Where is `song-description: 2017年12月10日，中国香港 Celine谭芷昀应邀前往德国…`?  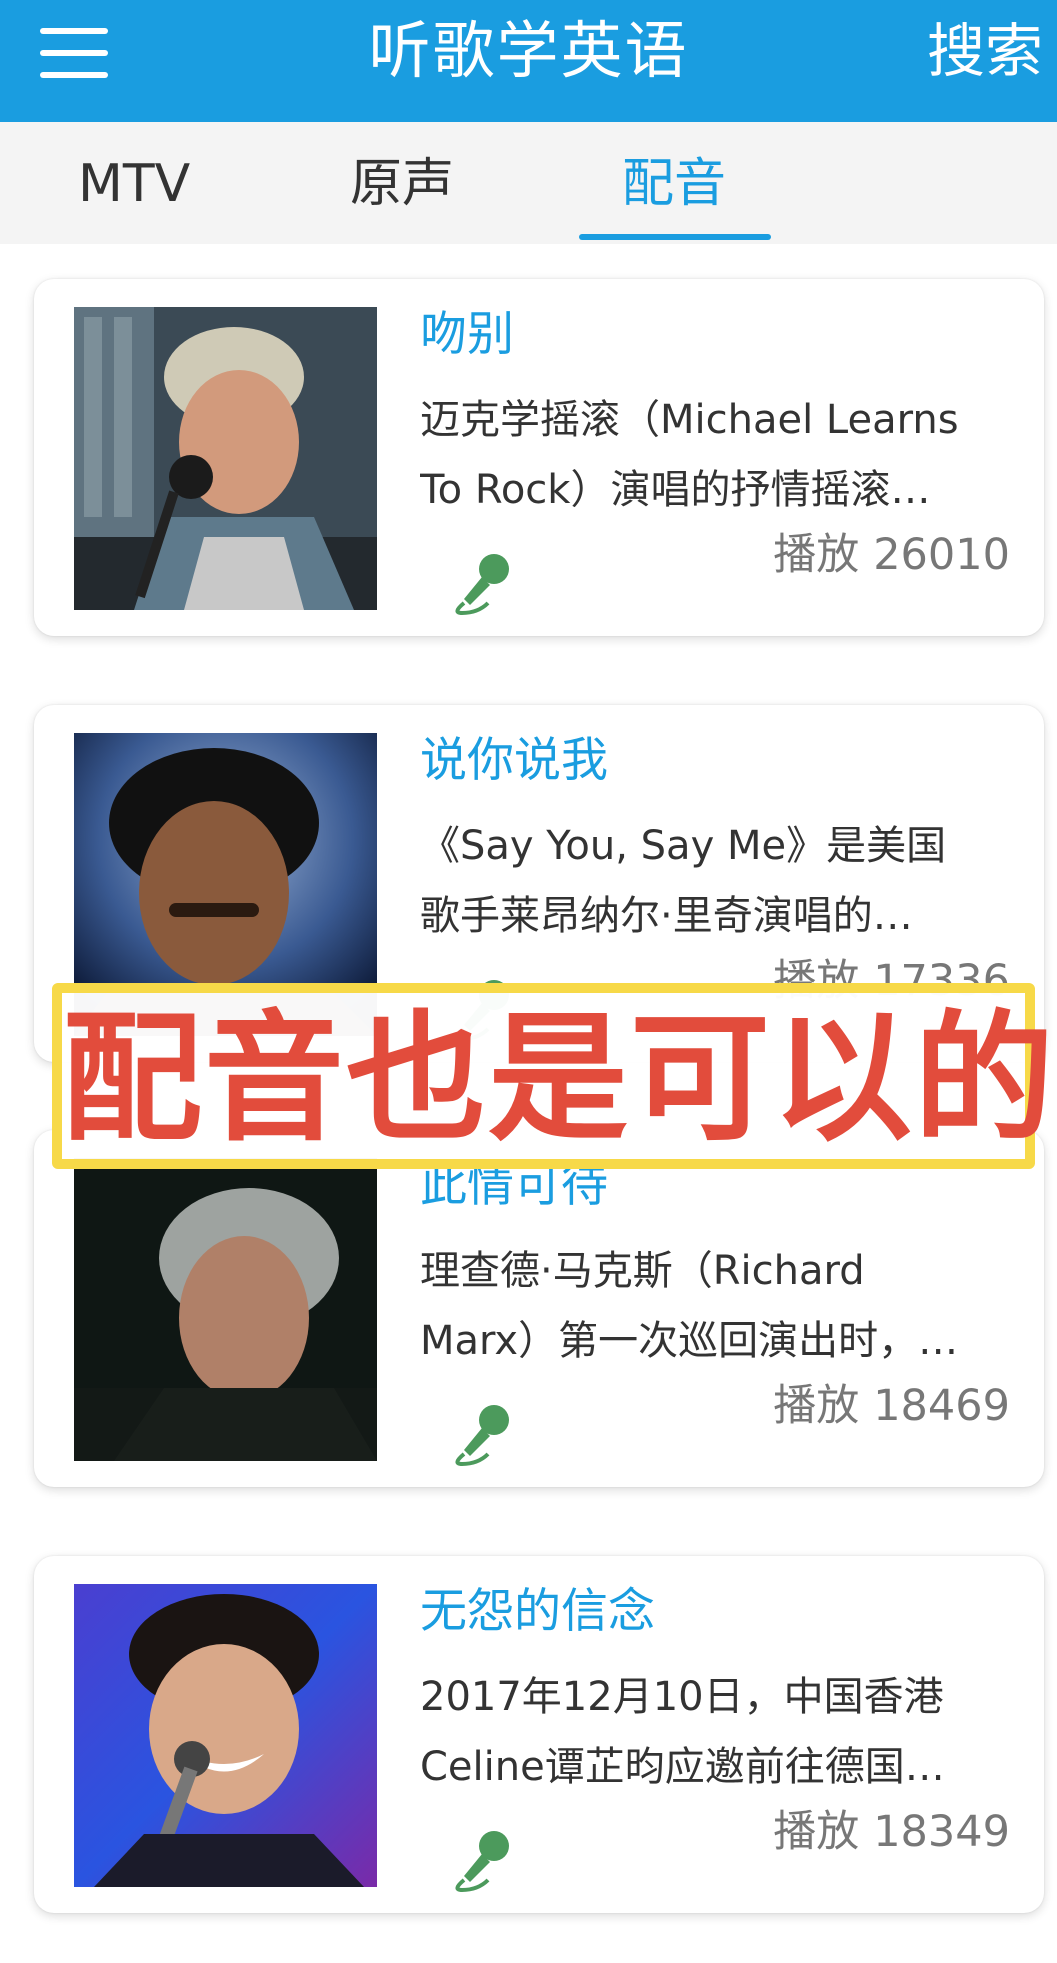
song-description: 2017年12月10日，中国香港 Celine谭芷昀应邀前往德国… is located at coordinates (682, 1732).